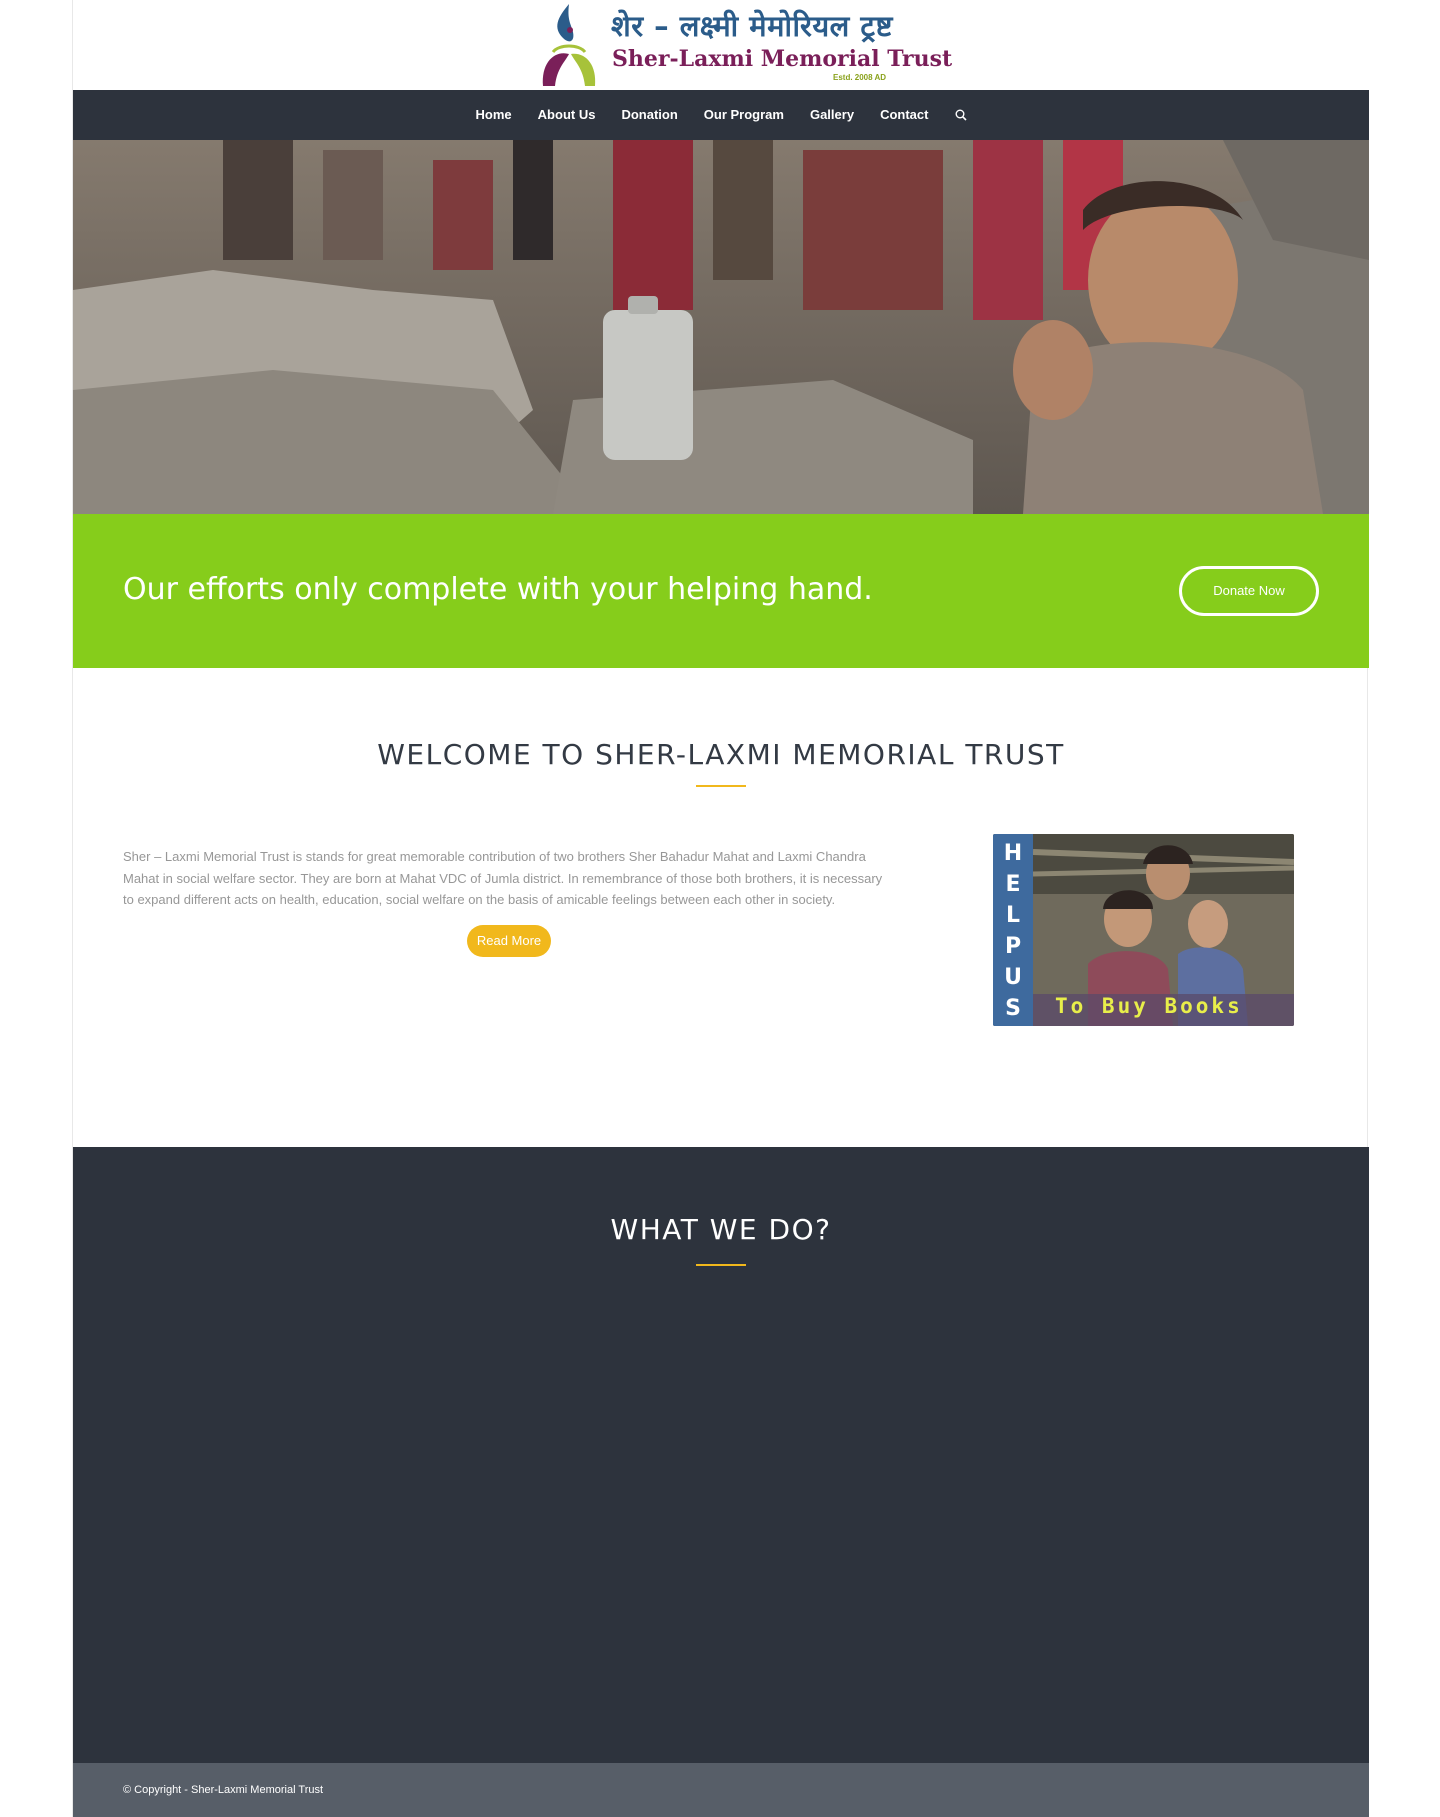 The height and width of the screenshot is (1817, 1440). I want to click on nav-item-contact: Contact, so click(904, 115).